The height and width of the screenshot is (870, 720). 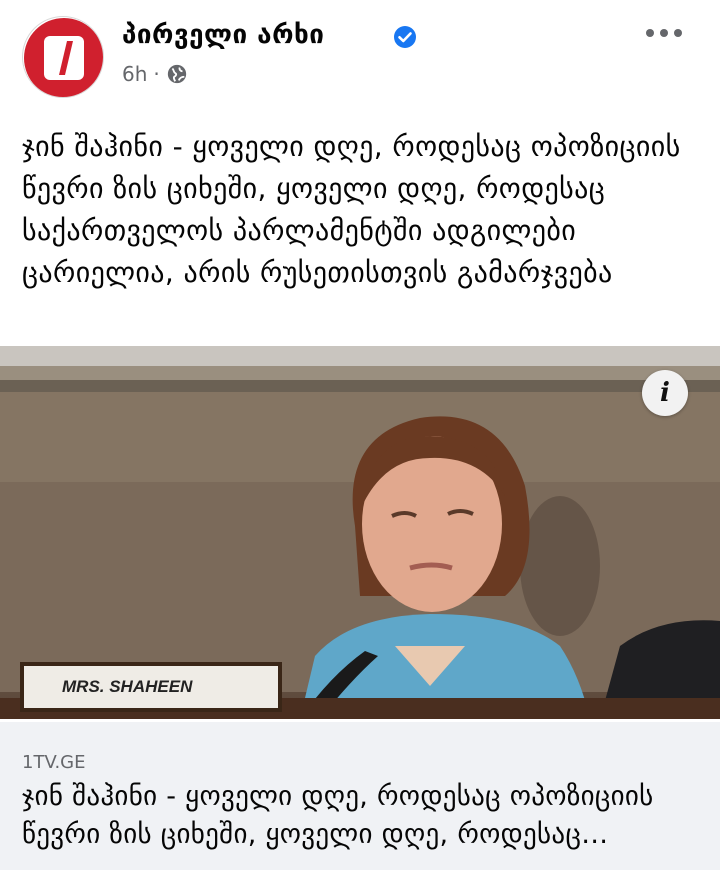 I want to click on link-domain: 1TV.GE, so click(x=54, y=762).